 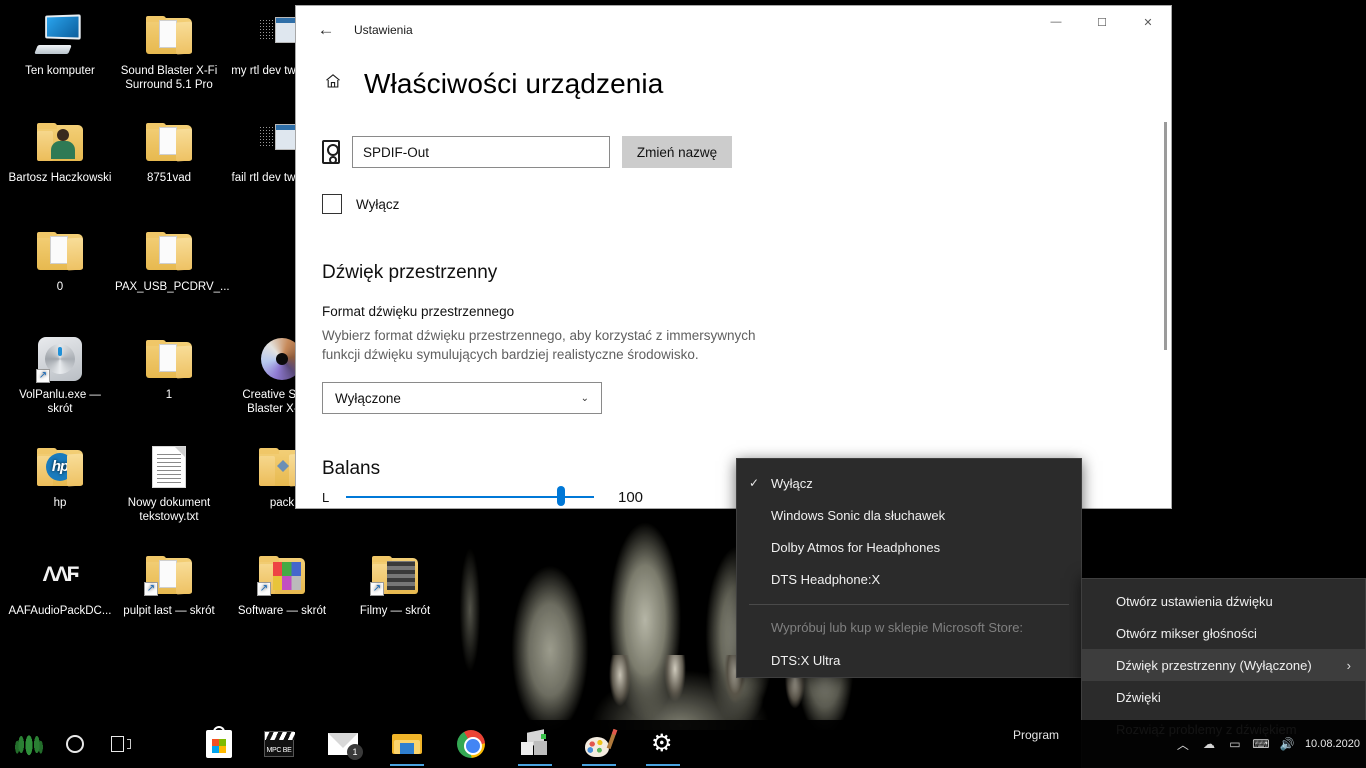 What do you see at coordinates (909, 604) in the screenshot?
I see `menu-separator` at bounding box center [909, 604].